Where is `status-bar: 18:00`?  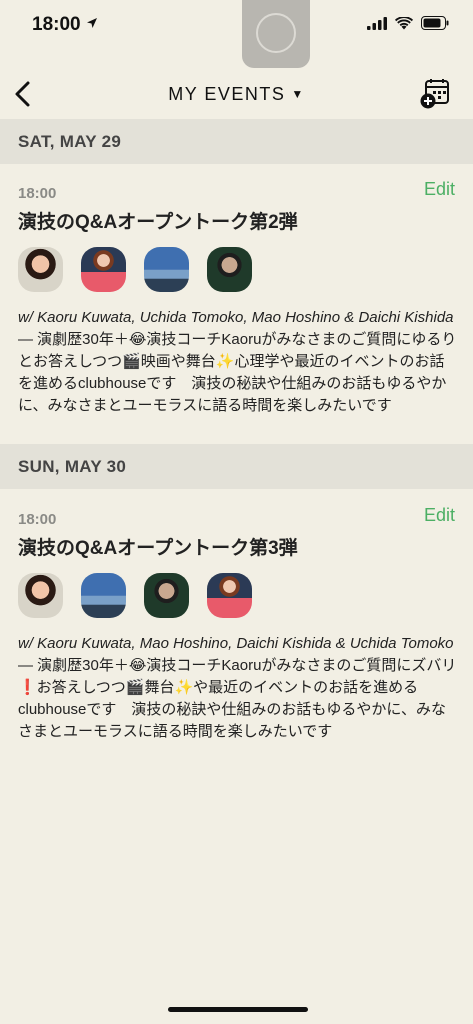
status-bar: 18:00 is located at coordinates (236, 26).